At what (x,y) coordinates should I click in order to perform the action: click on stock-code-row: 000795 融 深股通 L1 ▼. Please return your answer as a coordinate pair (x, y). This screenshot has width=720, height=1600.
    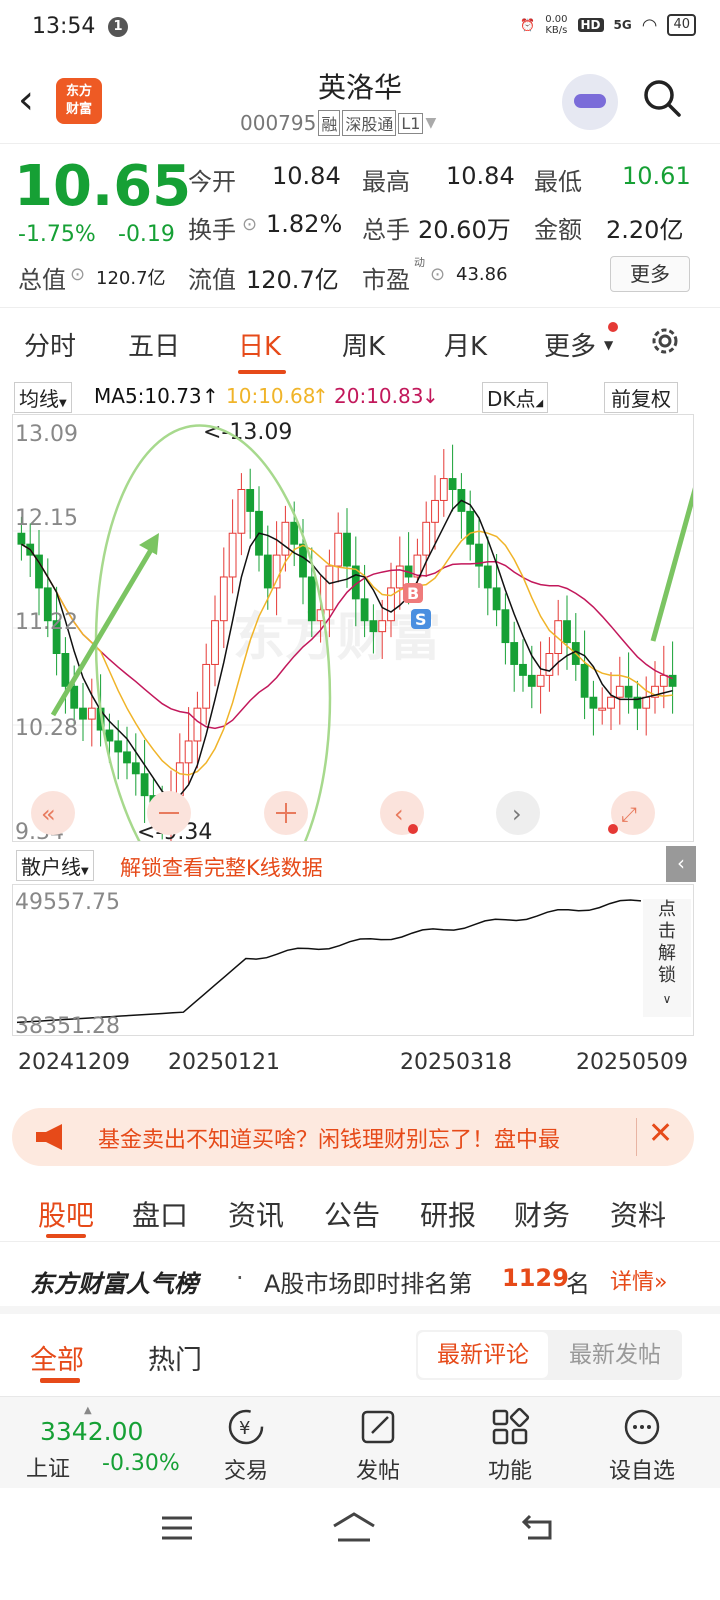
    Looking at the image, I should click on (338, 123).